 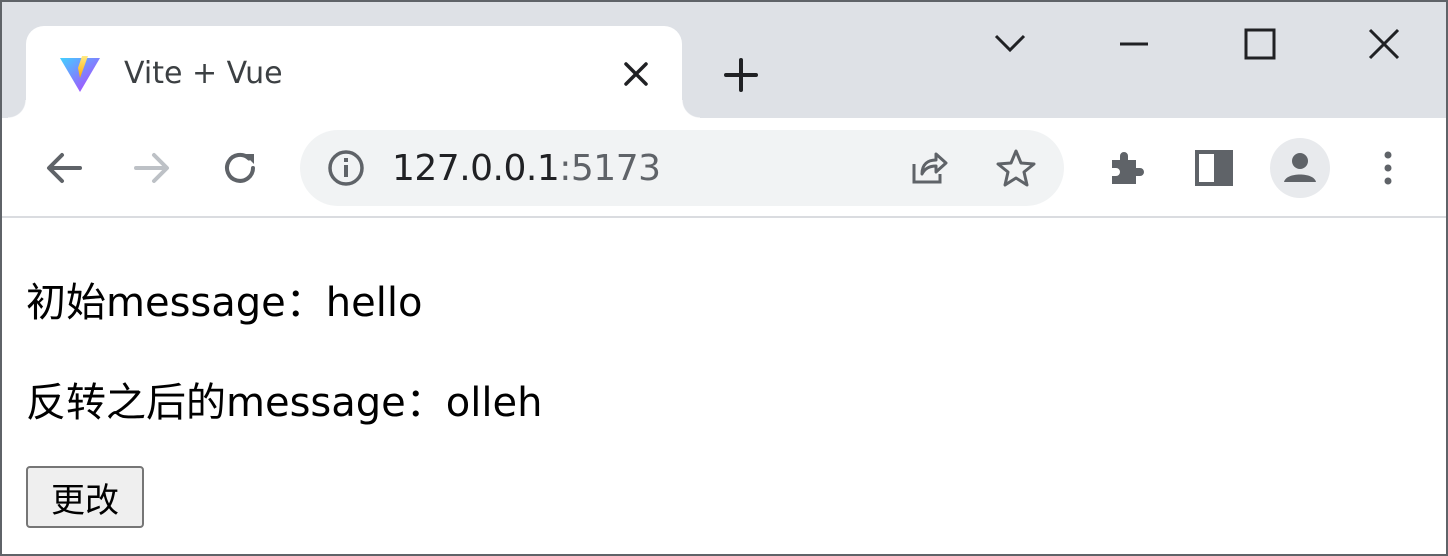 I want to click on url-host: 127.0.0.1, so click(x=476, y=168).